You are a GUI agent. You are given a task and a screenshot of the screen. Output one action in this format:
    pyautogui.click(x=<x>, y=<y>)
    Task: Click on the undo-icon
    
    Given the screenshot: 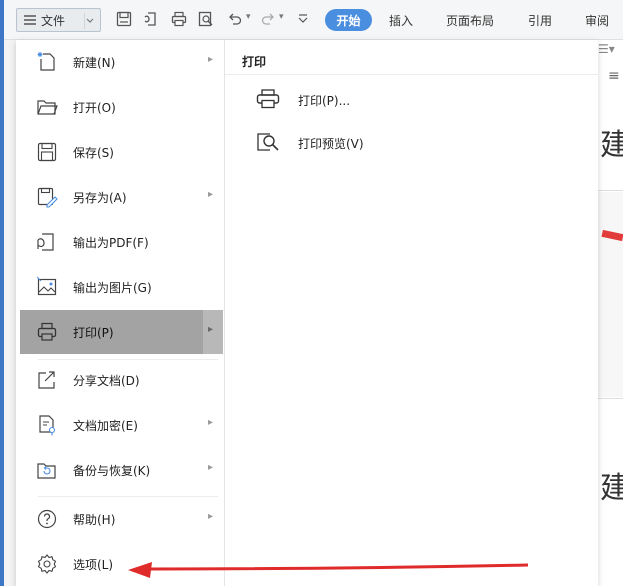 What is the action you would take?
    pyautogui.click(x=235, y=19)
    